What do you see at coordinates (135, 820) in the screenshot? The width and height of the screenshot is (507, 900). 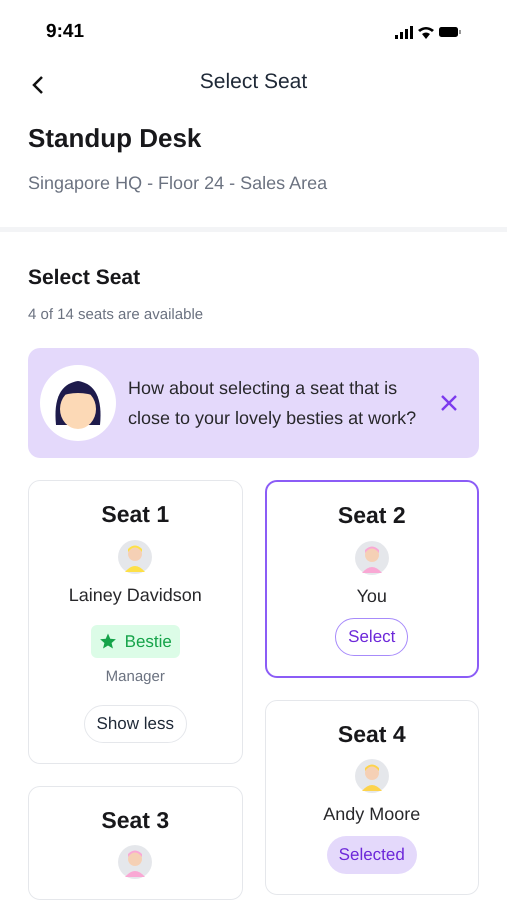 I see `seat-title: Seat 3` at bounding box center [135, 820].